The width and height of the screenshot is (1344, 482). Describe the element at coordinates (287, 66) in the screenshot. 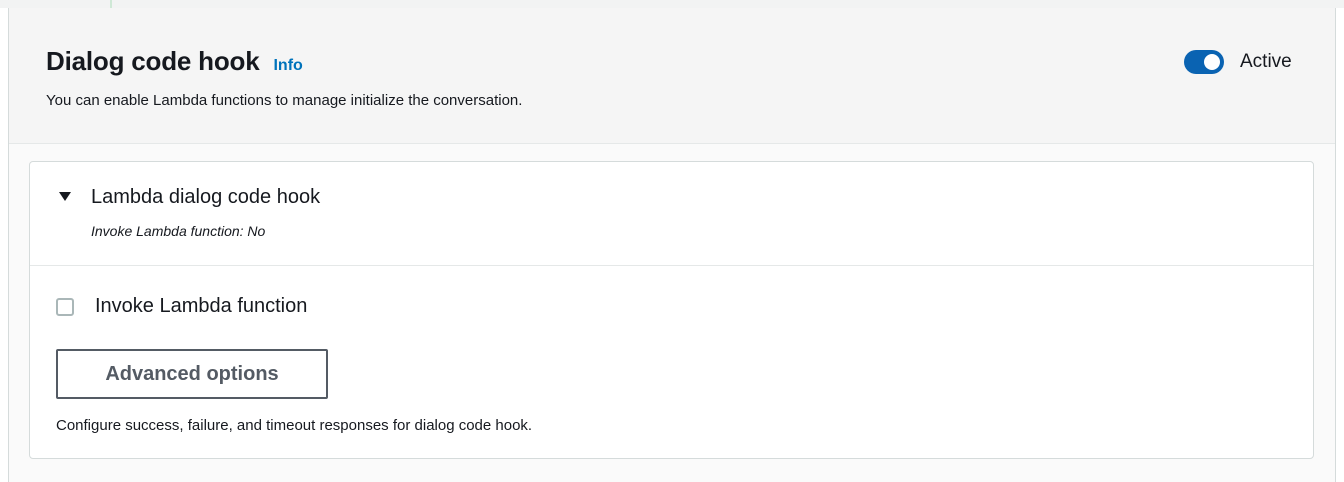

I see `info-link: Info` at that location.